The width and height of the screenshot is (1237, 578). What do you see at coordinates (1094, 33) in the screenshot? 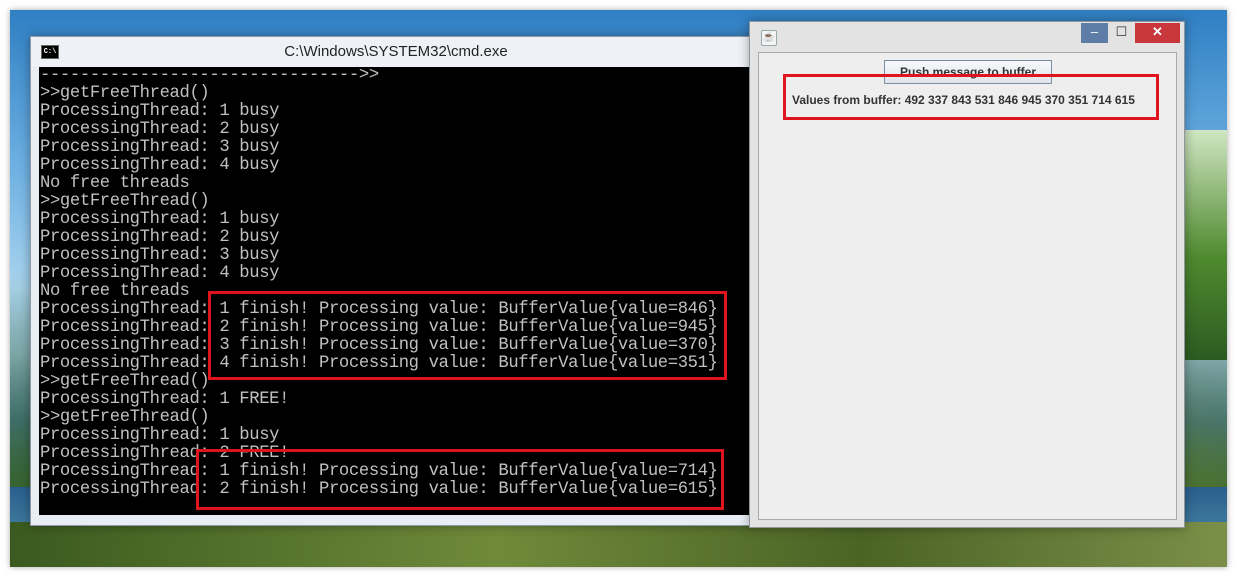
I see `minimize-button: –` at bounding box center [1094, 33].